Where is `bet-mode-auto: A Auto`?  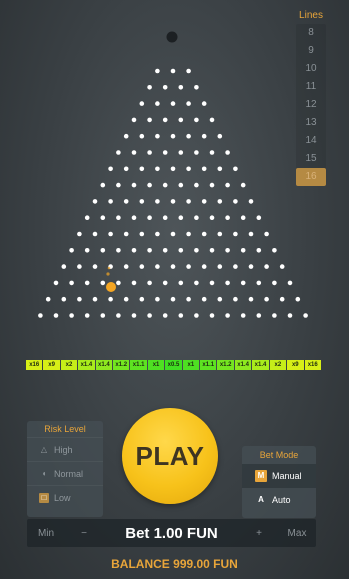
bet-mode-auto: A Auto is located at coordinates (279, 500).